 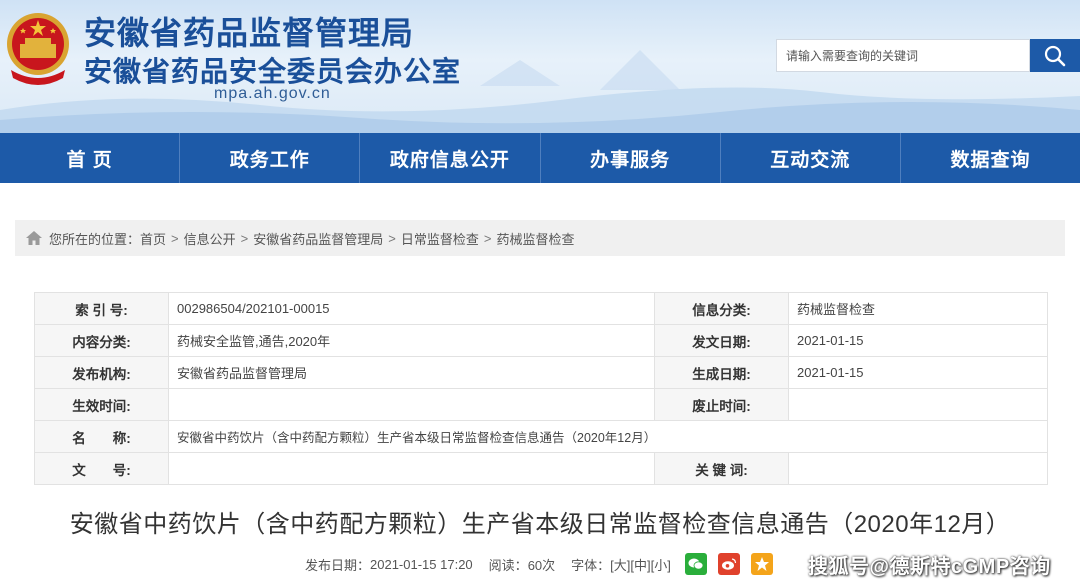 I want to click on info-category-value: 药械监督检查, so click(x=918, y=308).